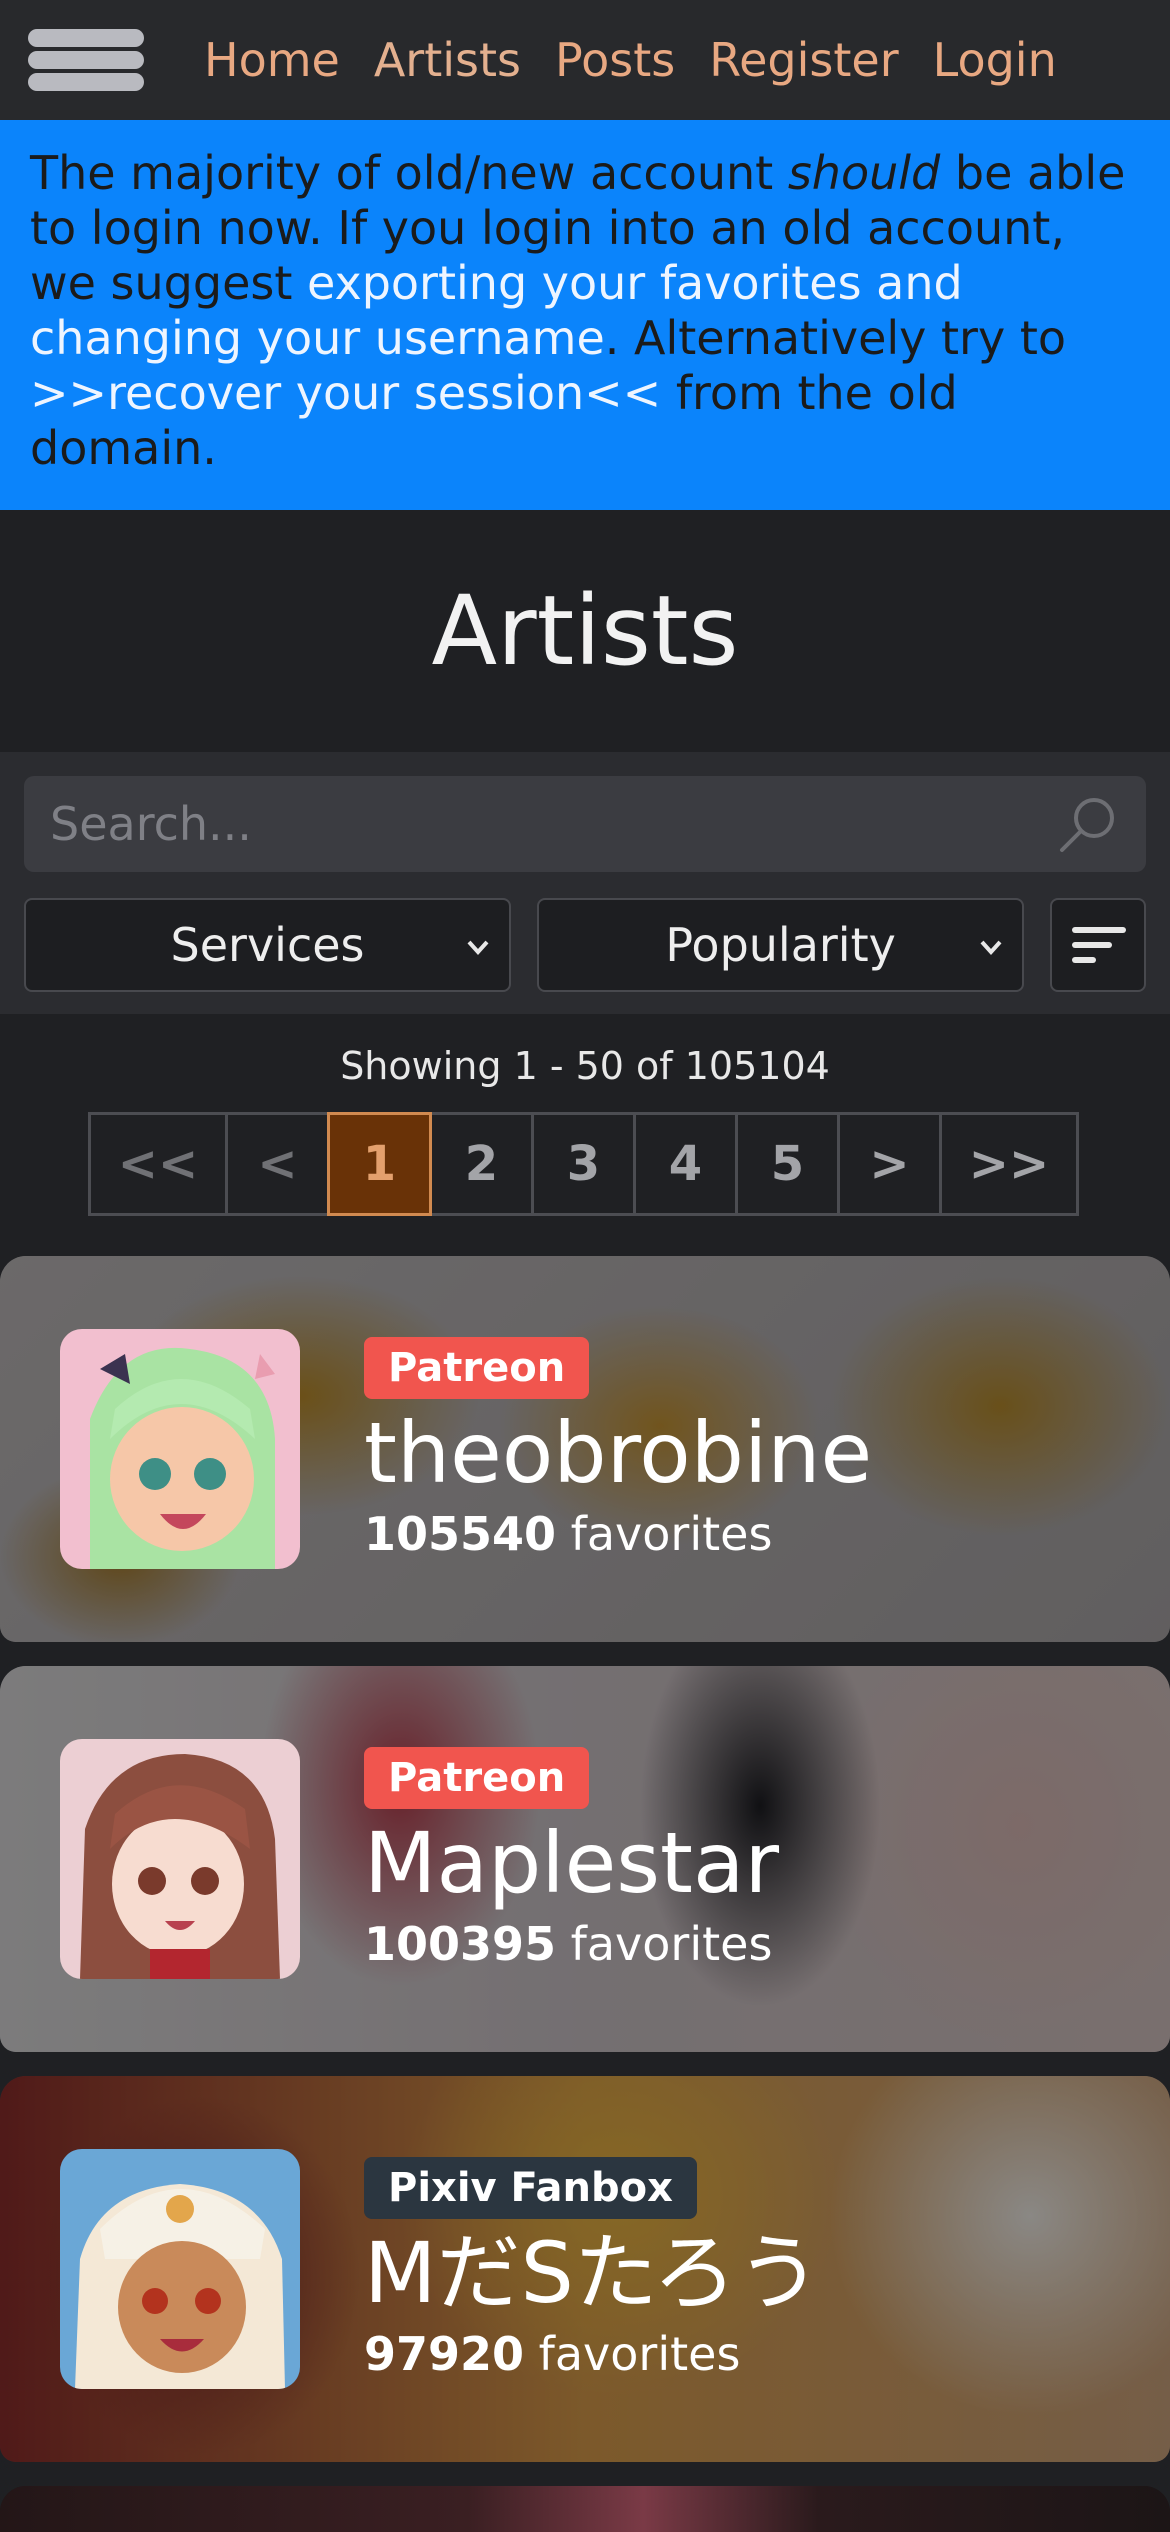  I want to click on artist-name: MだSたろう, so click(592, 2273).